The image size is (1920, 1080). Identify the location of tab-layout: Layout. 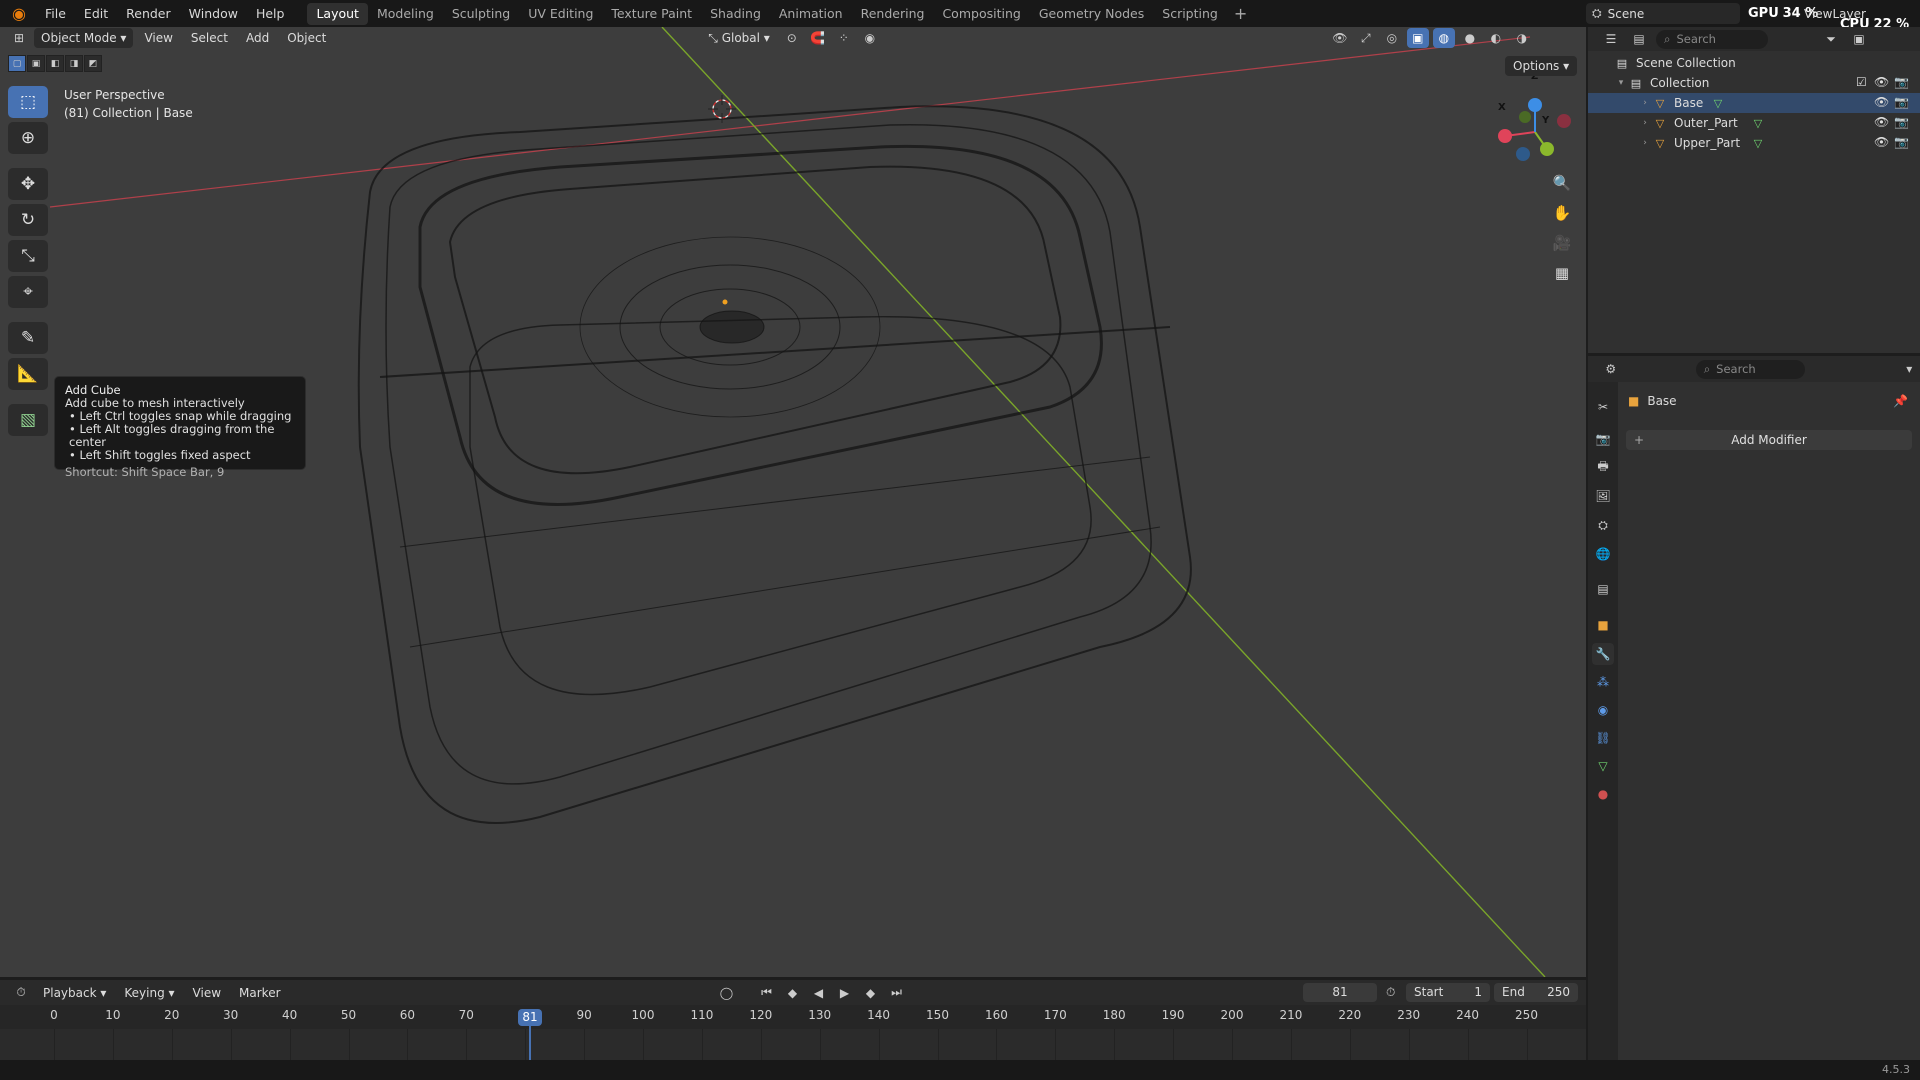
(337, 13).